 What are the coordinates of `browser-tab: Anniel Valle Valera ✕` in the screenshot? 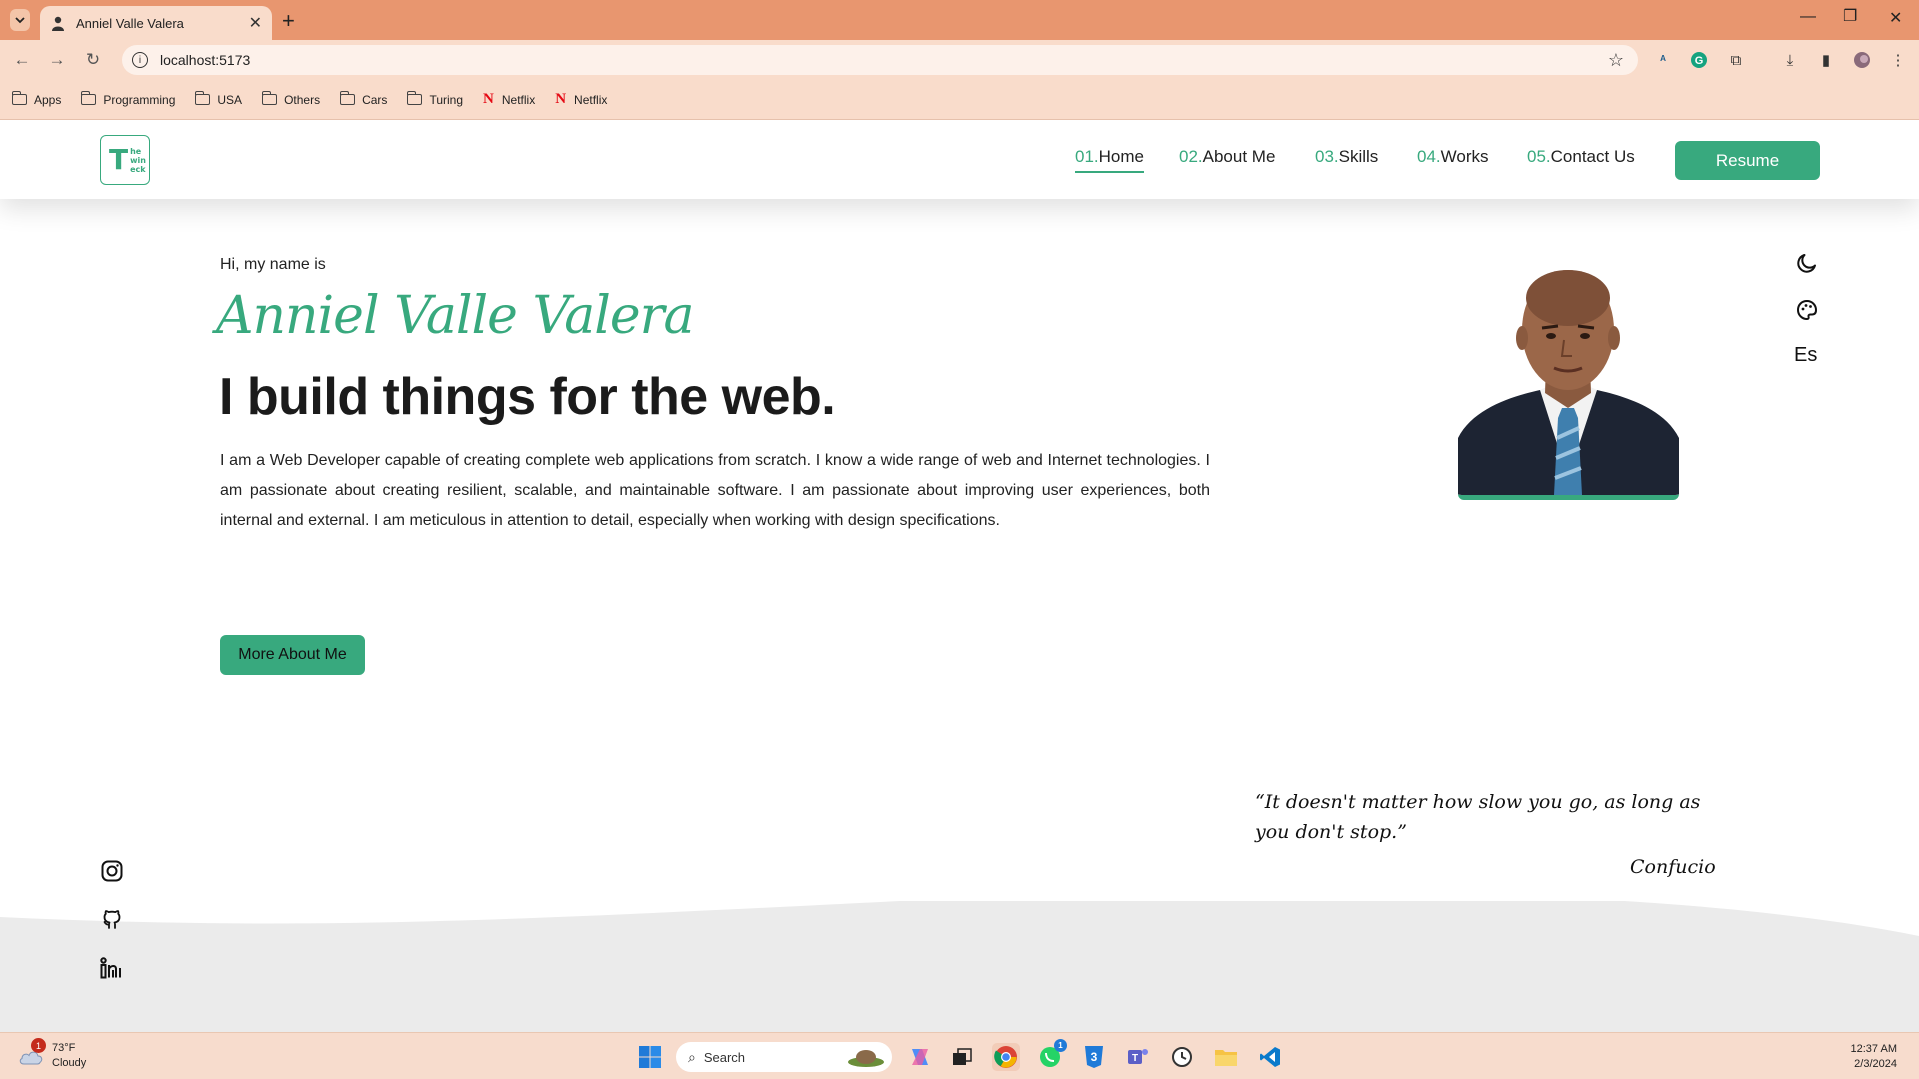 It's located at (156, 23).